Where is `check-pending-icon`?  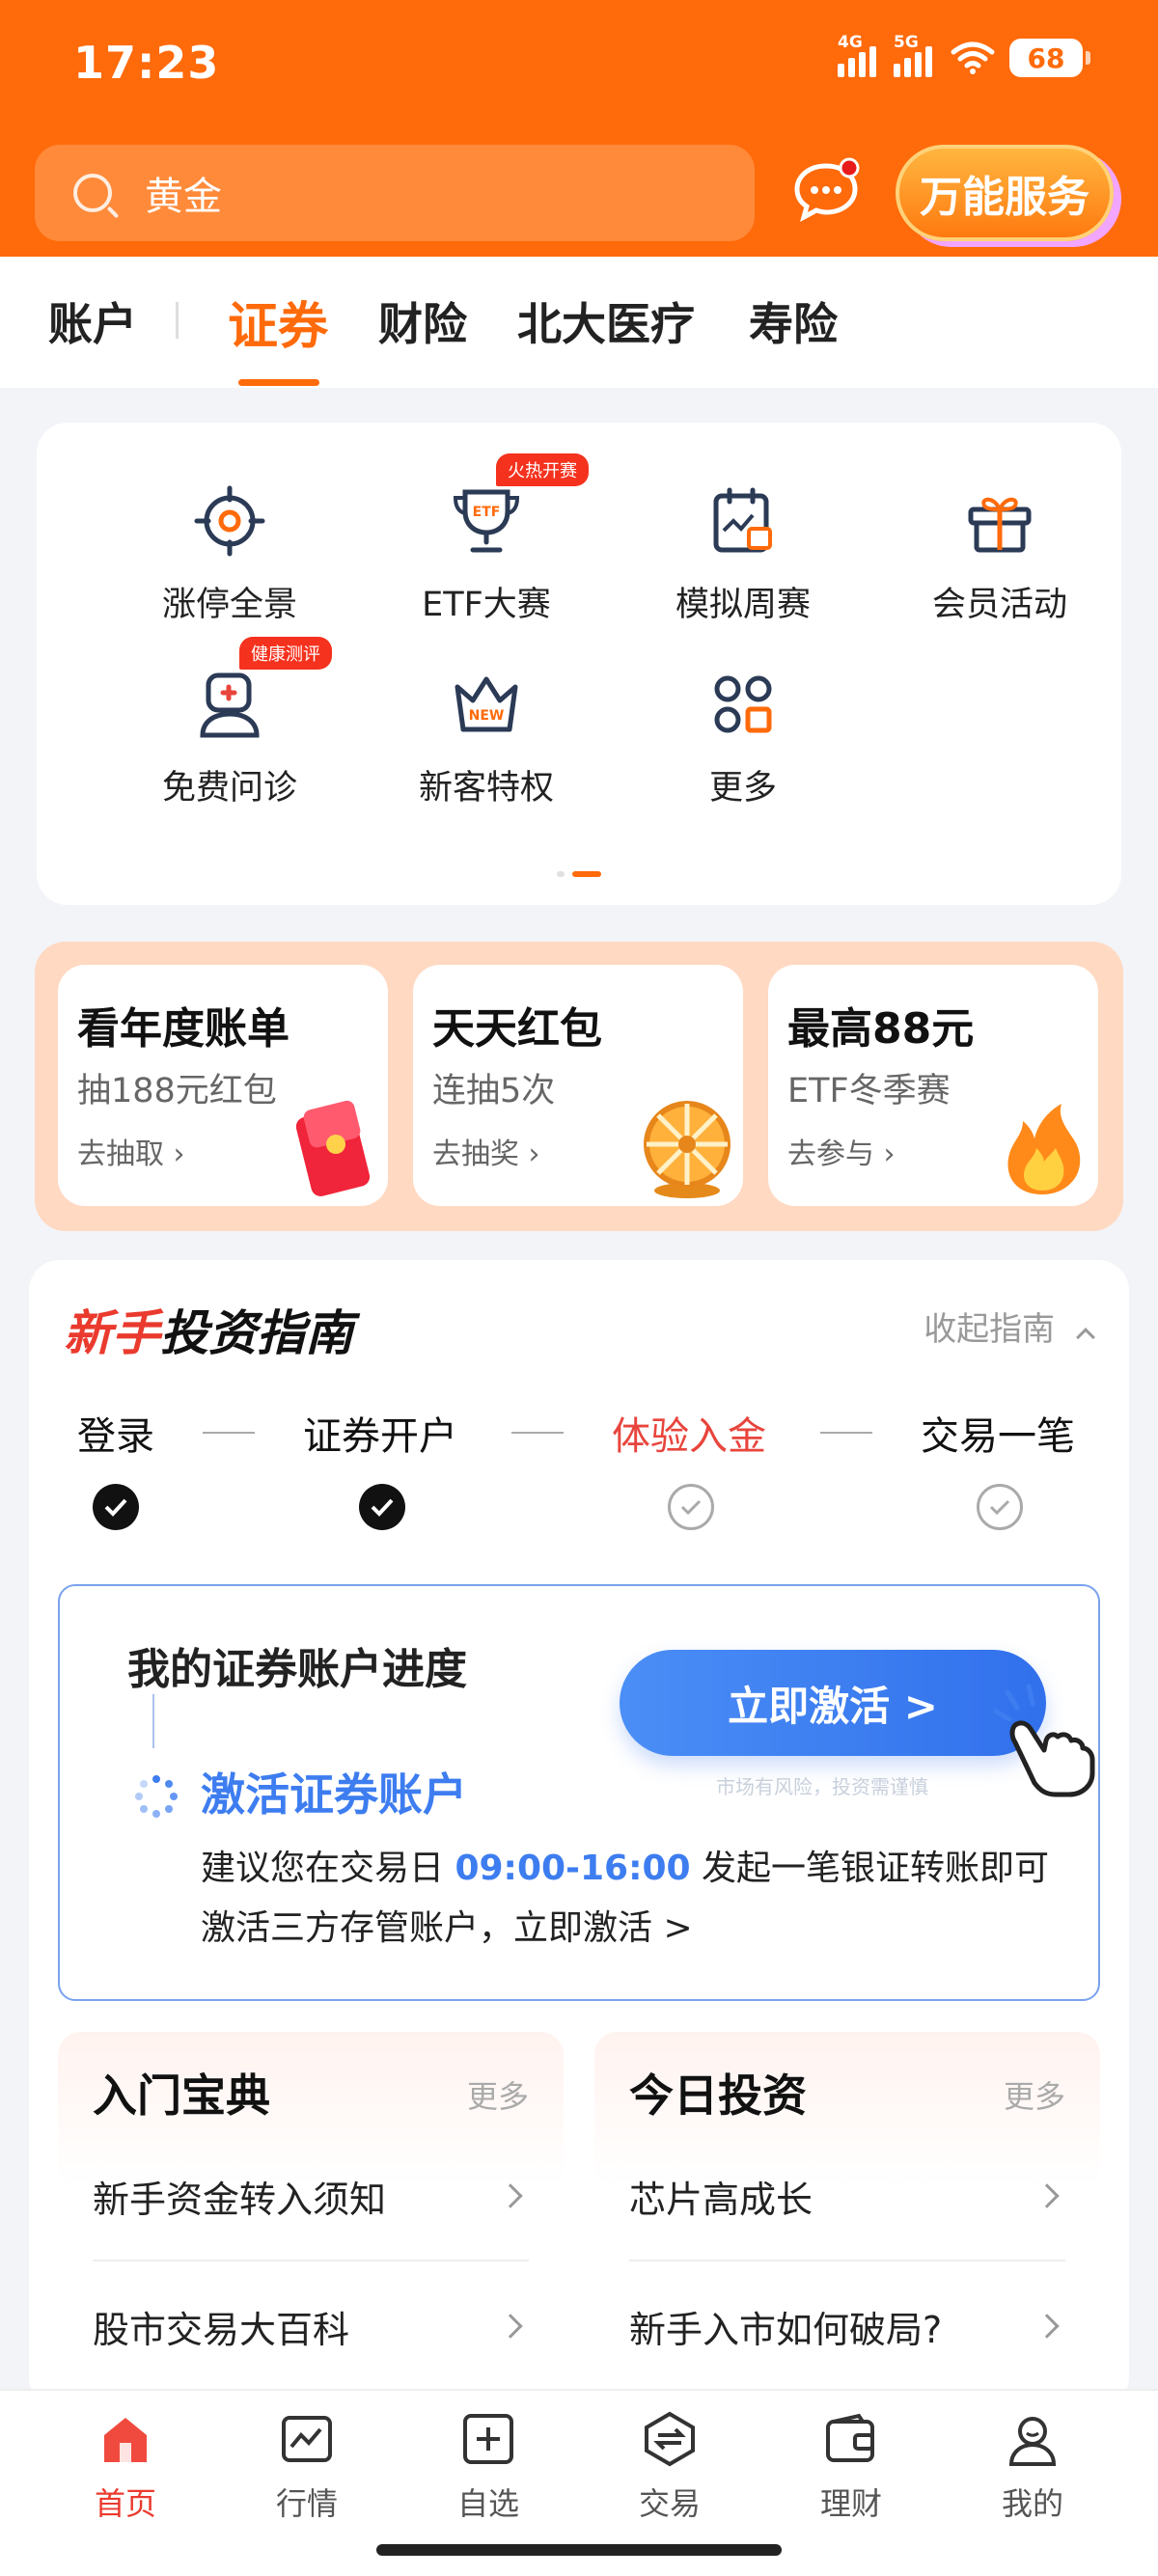
check-pending-icon is located at coordinates (691, 1507).